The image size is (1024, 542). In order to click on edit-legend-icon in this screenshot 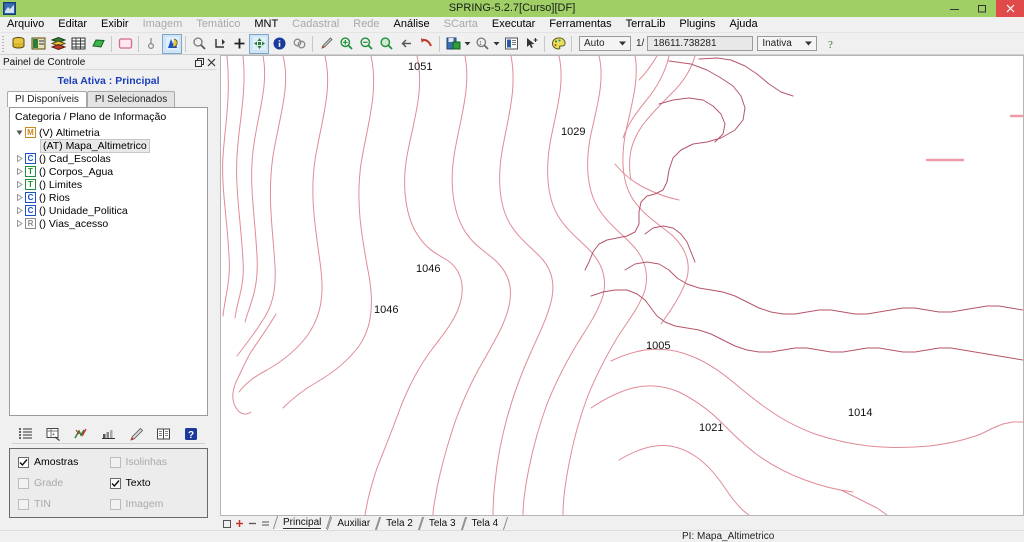, I will do `click(81, 434)`.